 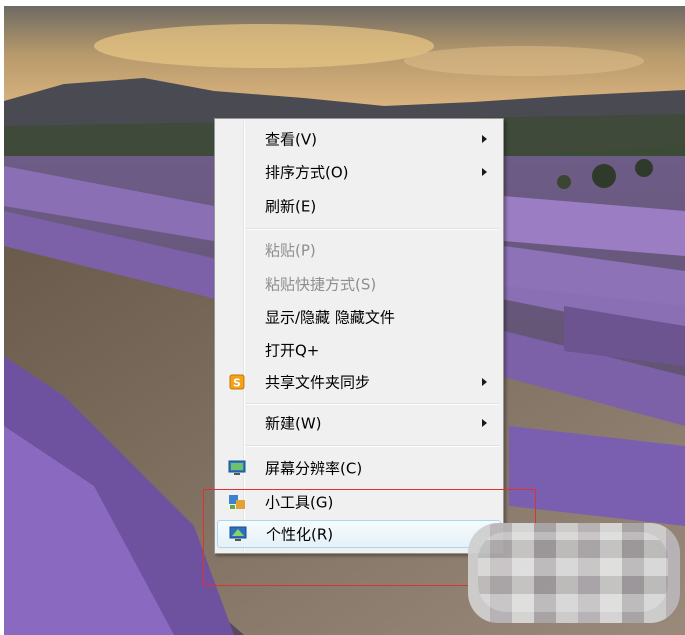 I want to click on menu-item-sort-by: 排序方式(O), so click(x=359, y=172).